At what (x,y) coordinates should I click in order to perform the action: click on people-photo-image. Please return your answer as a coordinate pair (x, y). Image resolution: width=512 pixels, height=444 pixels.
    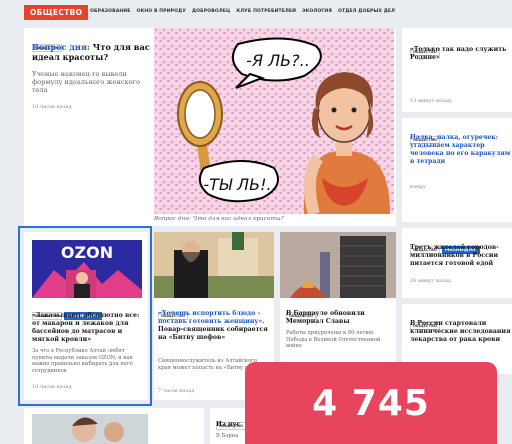
    Looking at the image, I should click on (114, 426).